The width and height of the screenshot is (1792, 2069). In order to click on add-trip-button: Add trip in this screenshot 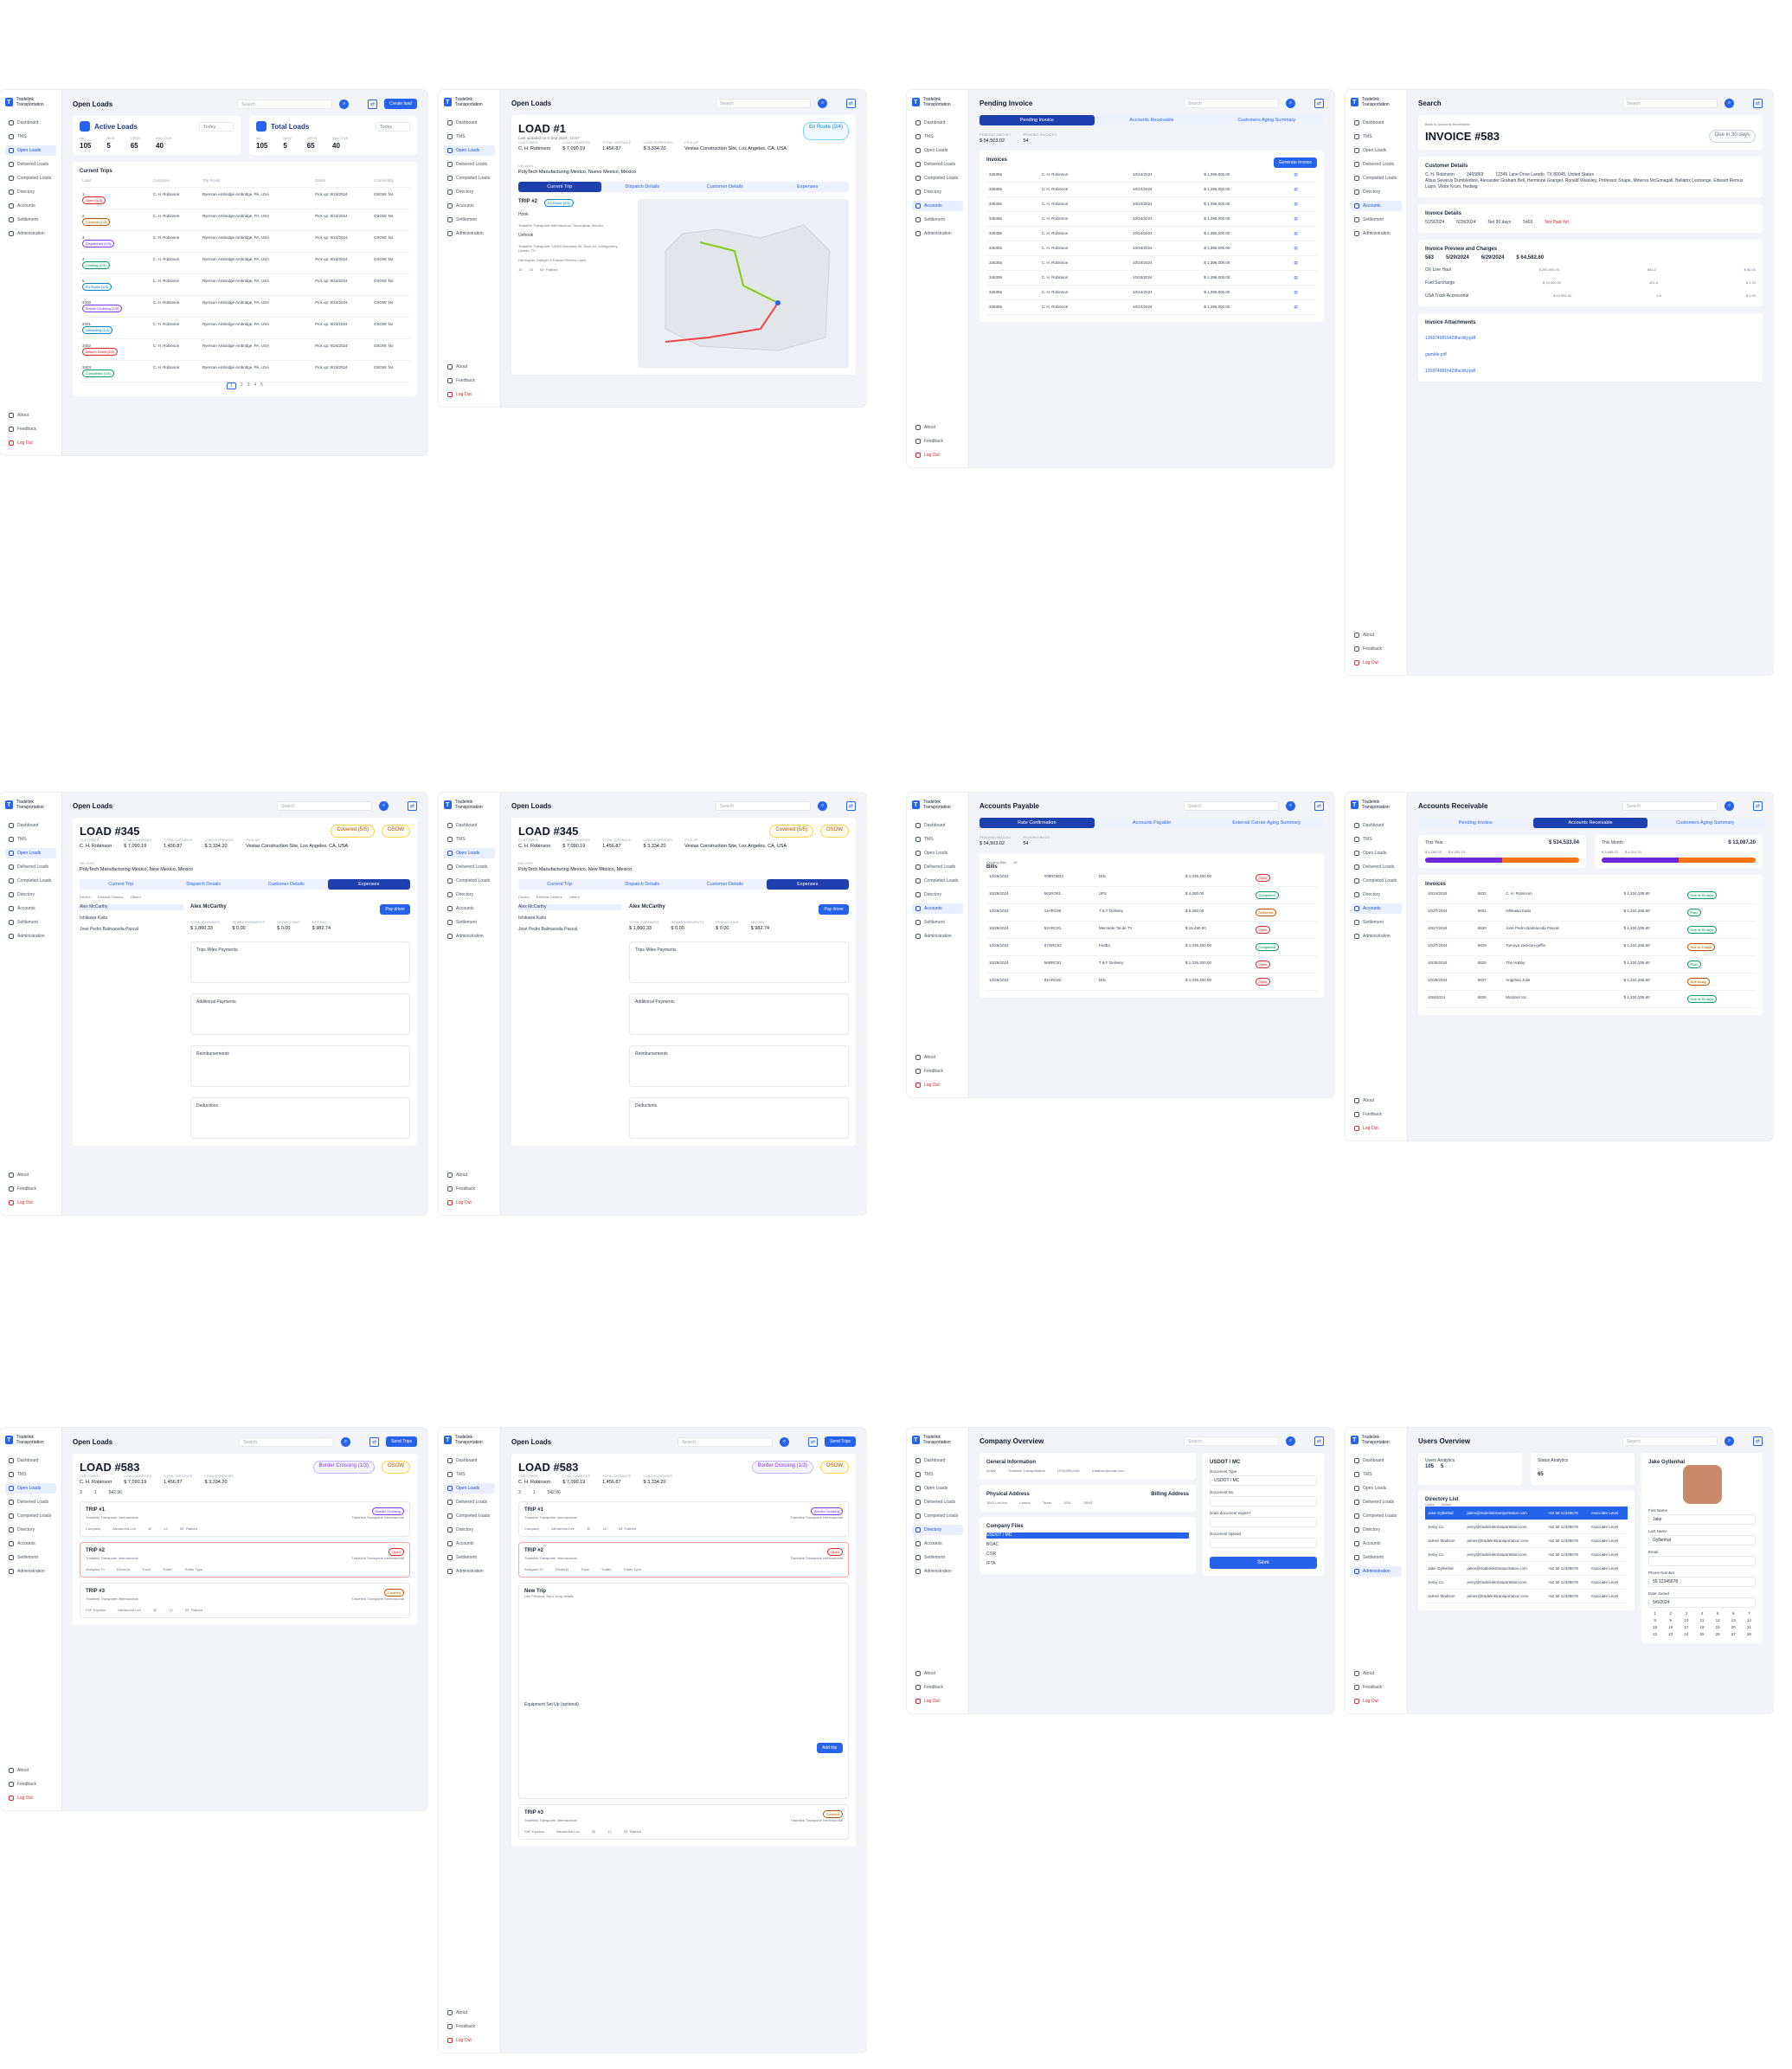, I will do `click(830, 1748)`.